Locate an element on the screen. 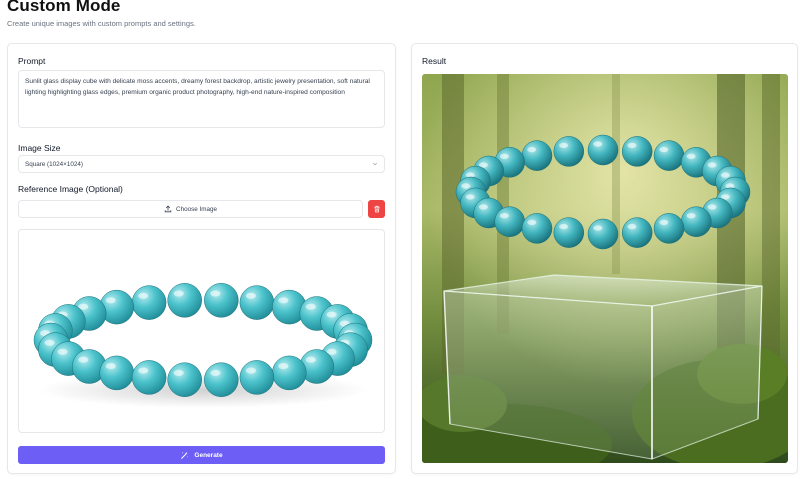 This screenshot has height=479, width=800. reference-image-label: Reference Image (Optional) is located at coordinates (70, 189).